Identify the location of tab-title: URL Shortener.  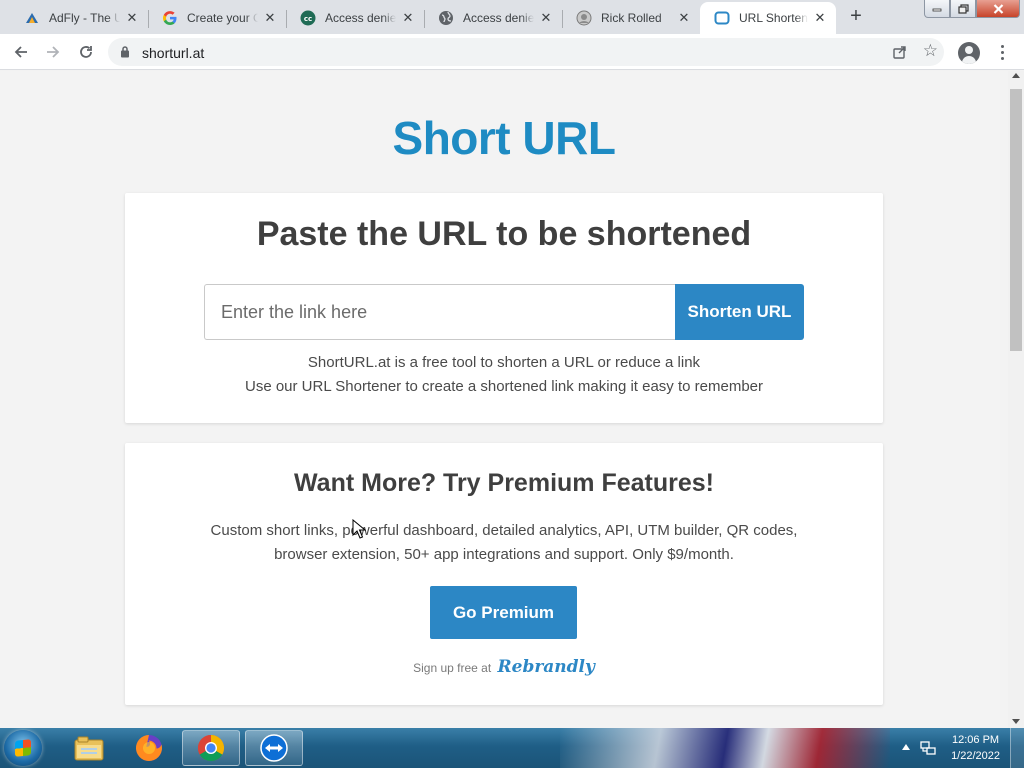
(773, 18).